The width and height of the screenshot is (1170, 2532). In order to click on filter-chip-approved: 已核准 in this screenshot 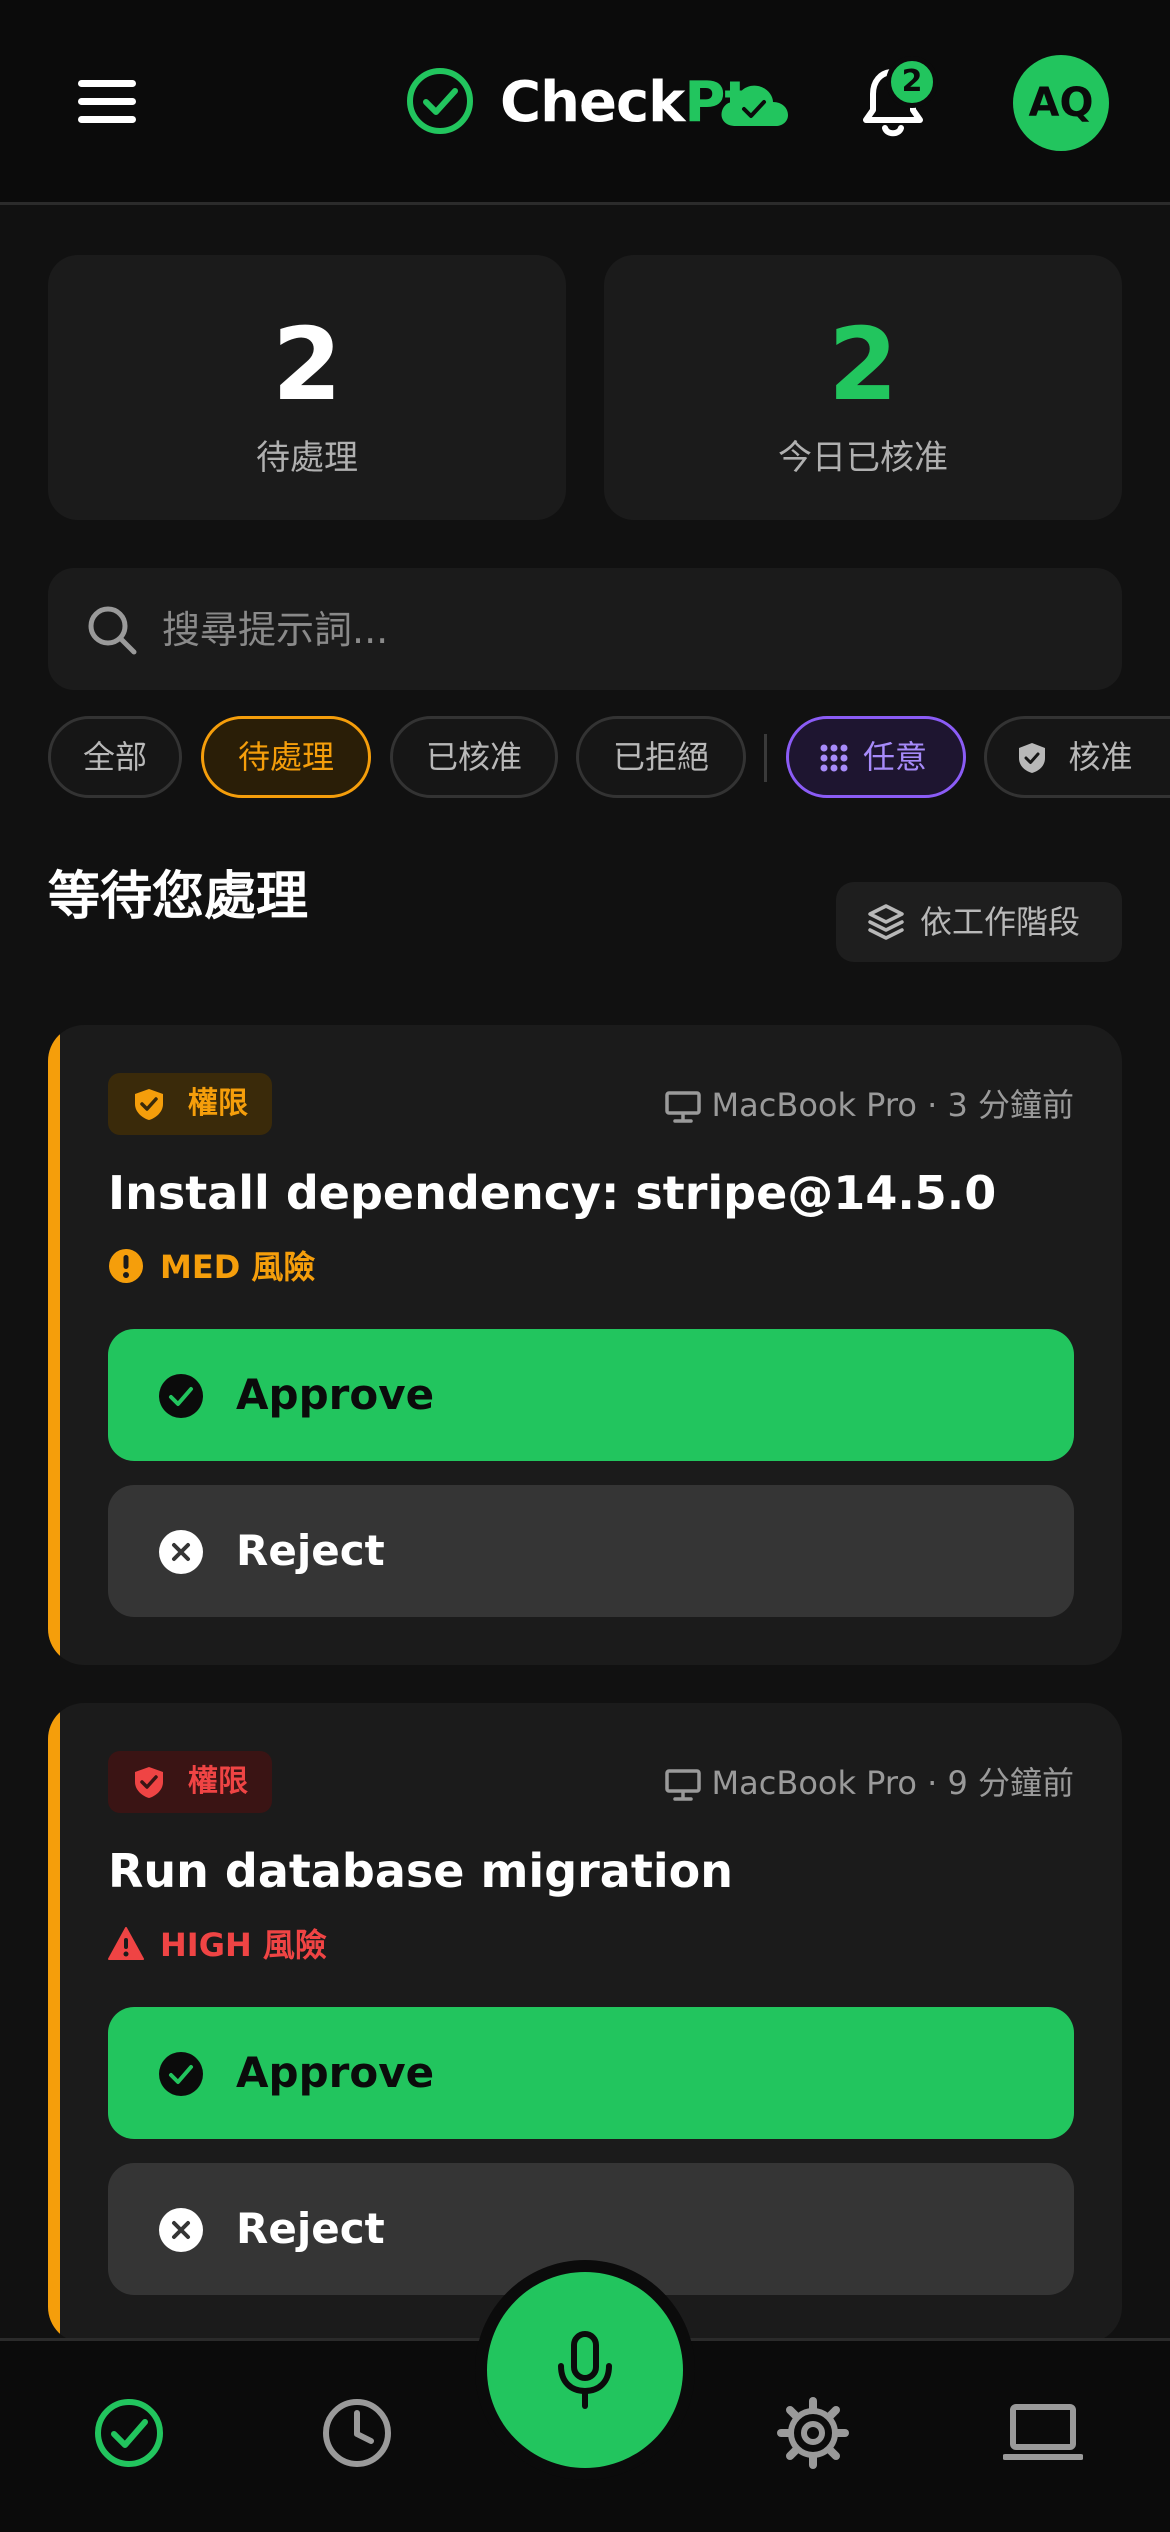, I will do `click(474, 757)`.